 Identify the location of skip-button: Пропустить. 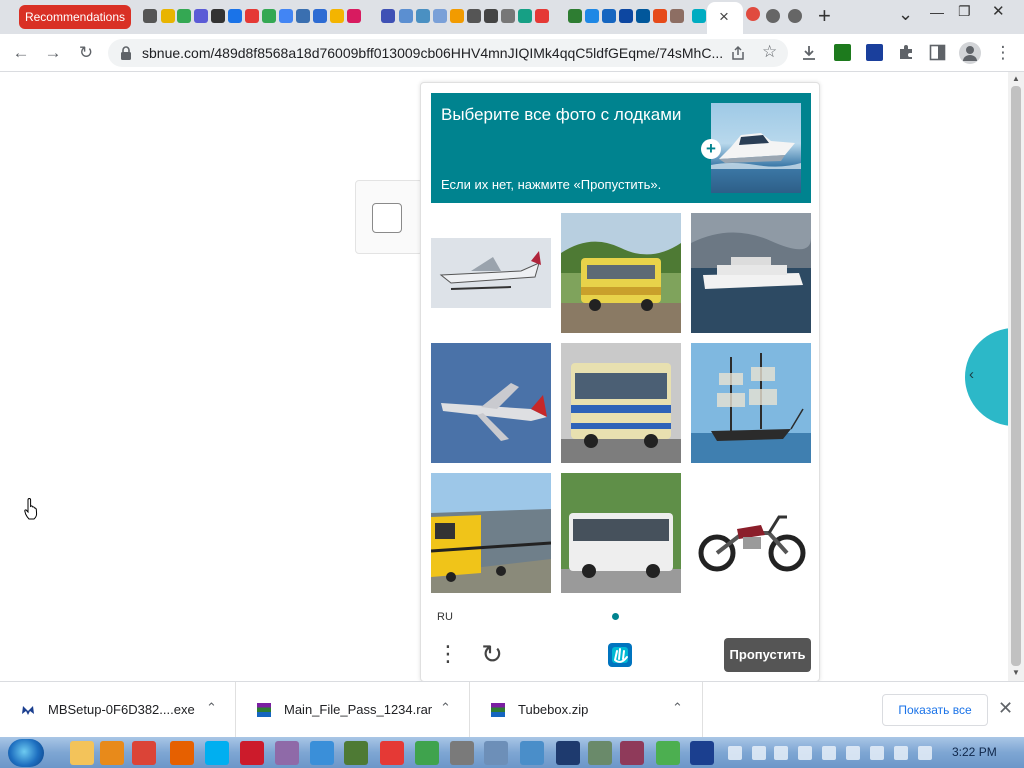
(767, 655).